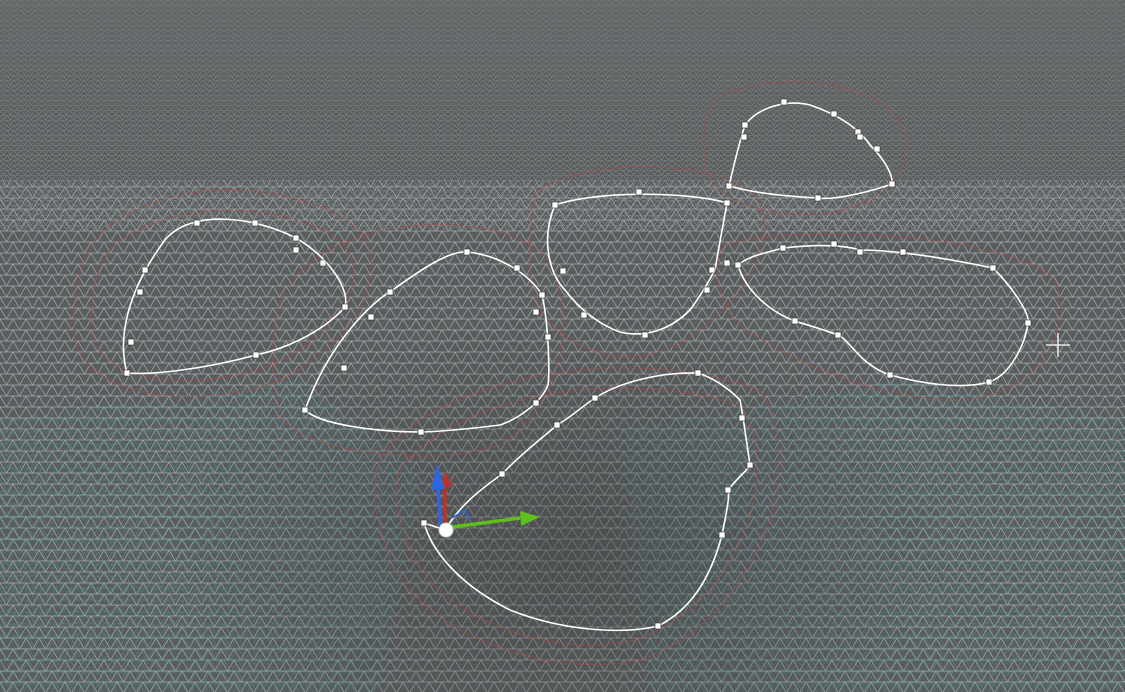 The width and height of the screenshot is (1125, 692). What do you see at coordinates (446, 530) in the screenshot?
I see `gizmo-pivot` at bounding box center [446, 530].